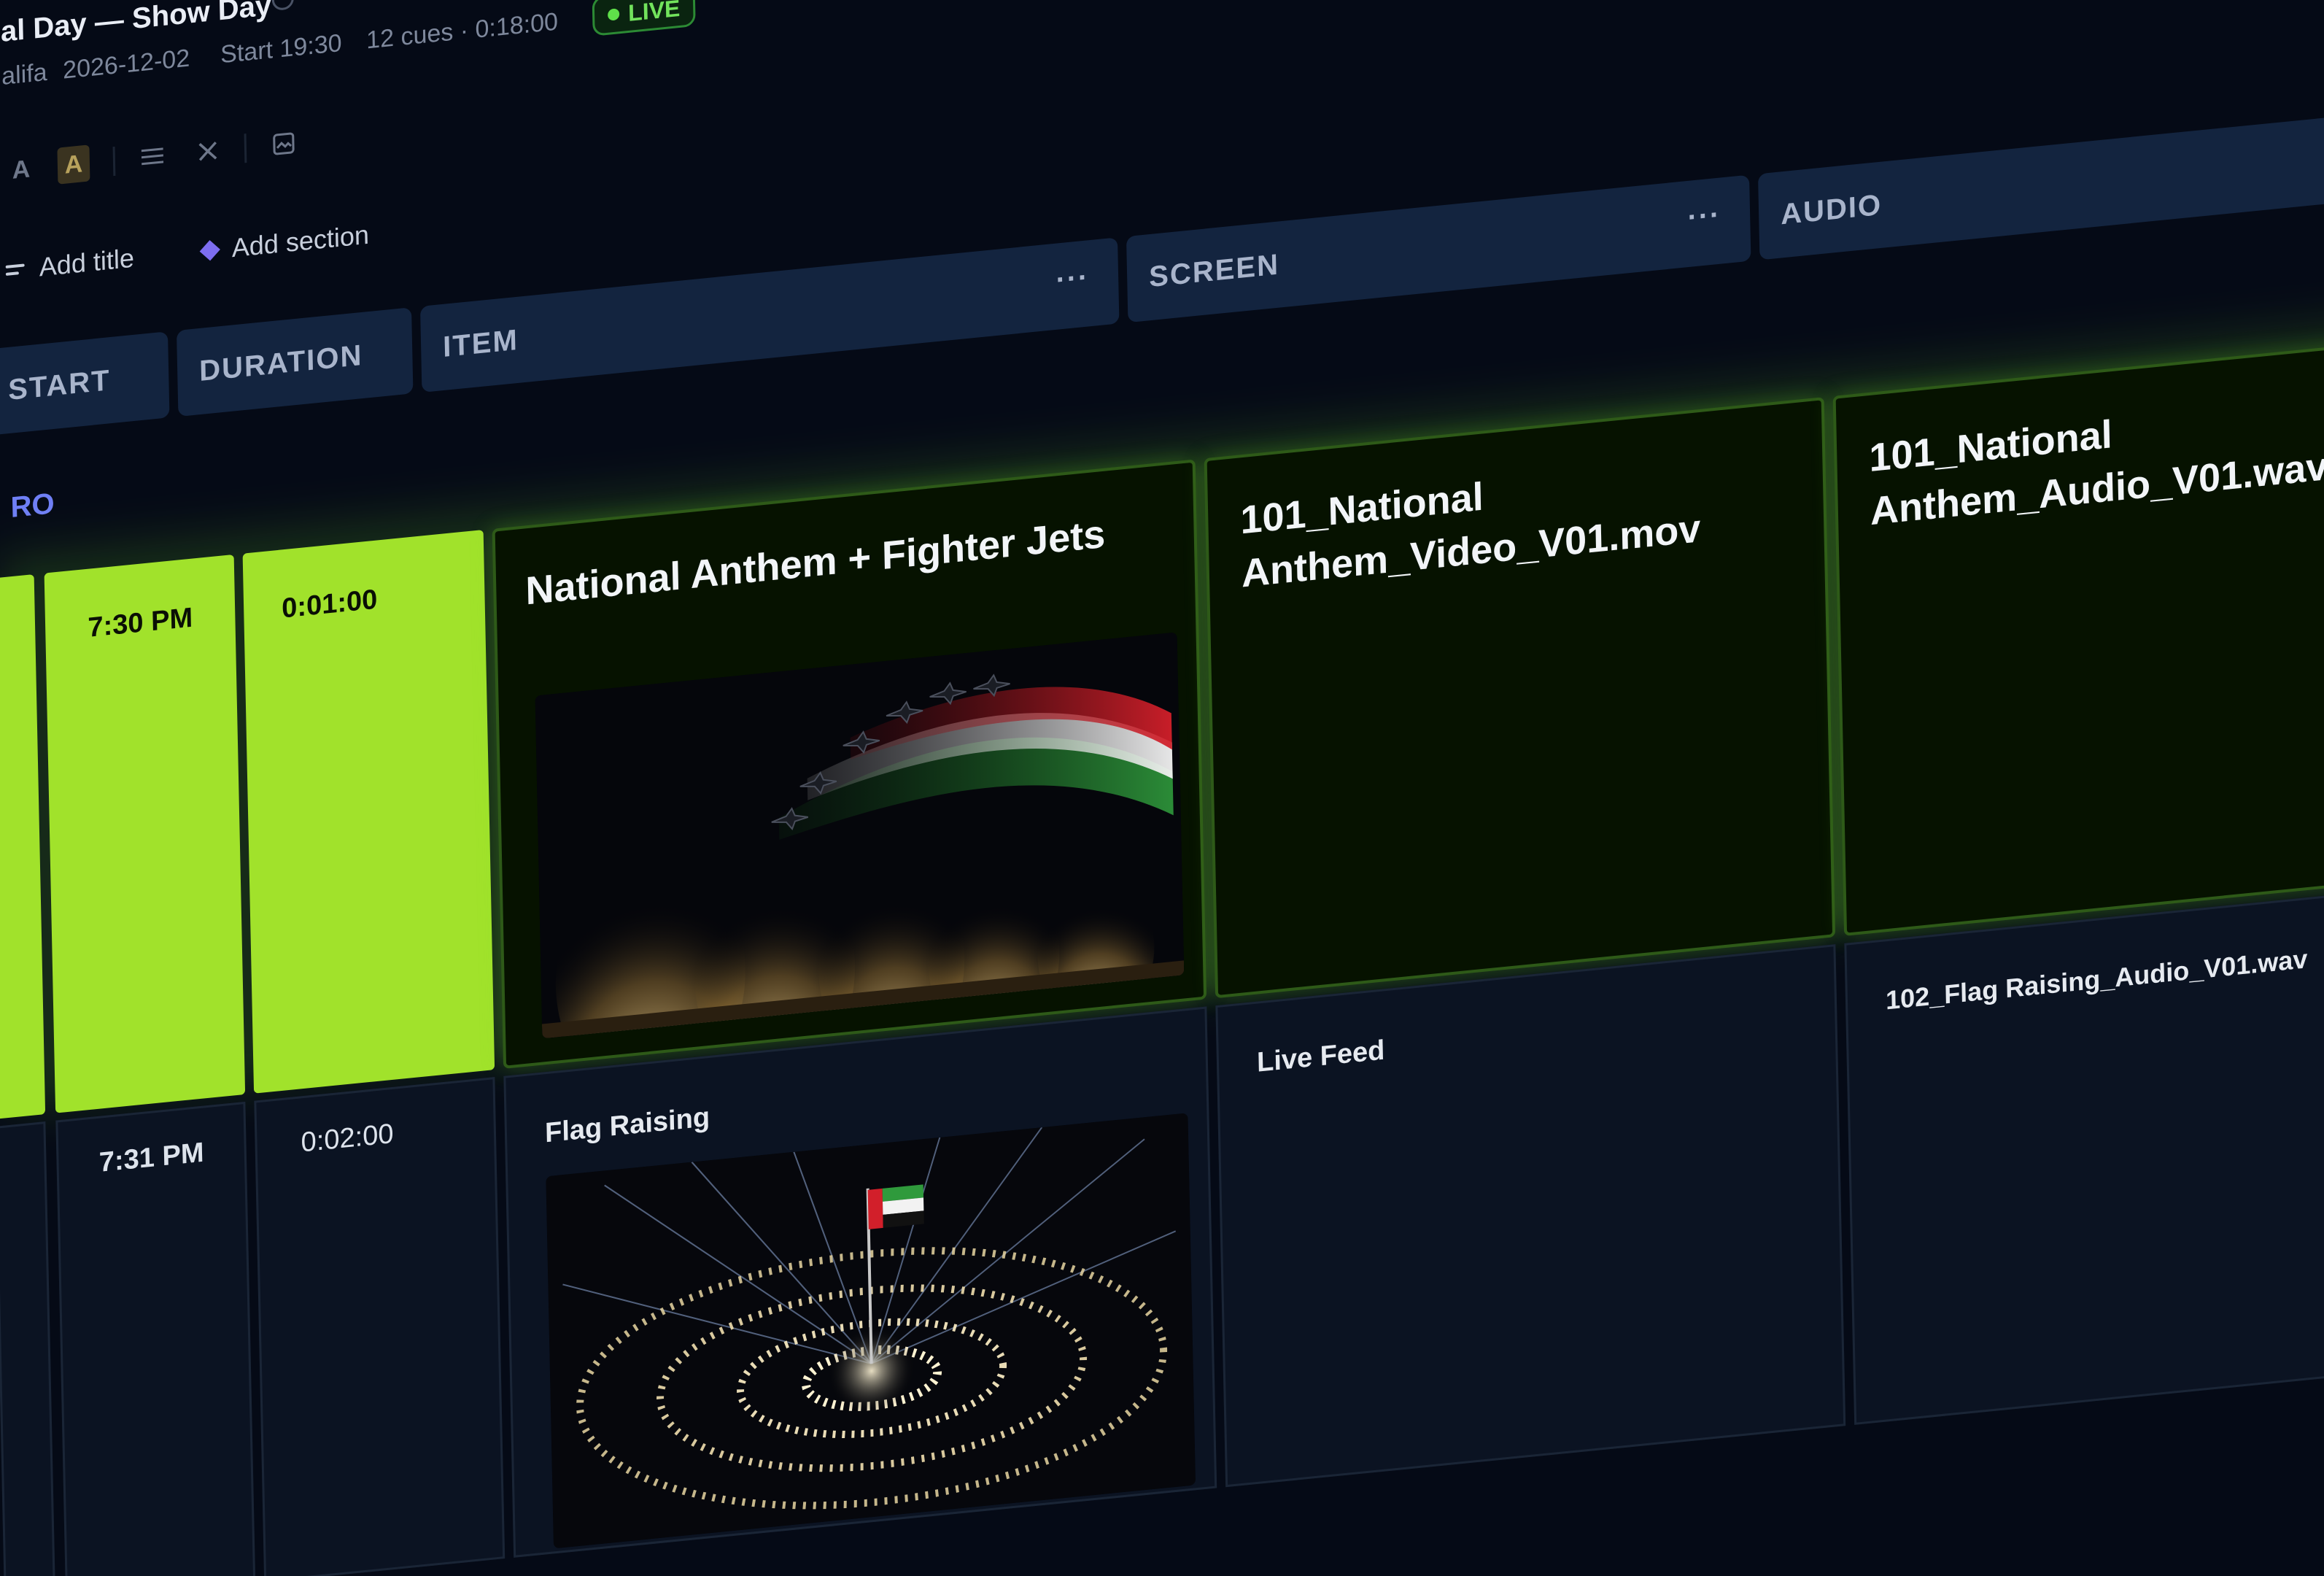  I want to click on column-header-start-label: START, so click(59, 384).